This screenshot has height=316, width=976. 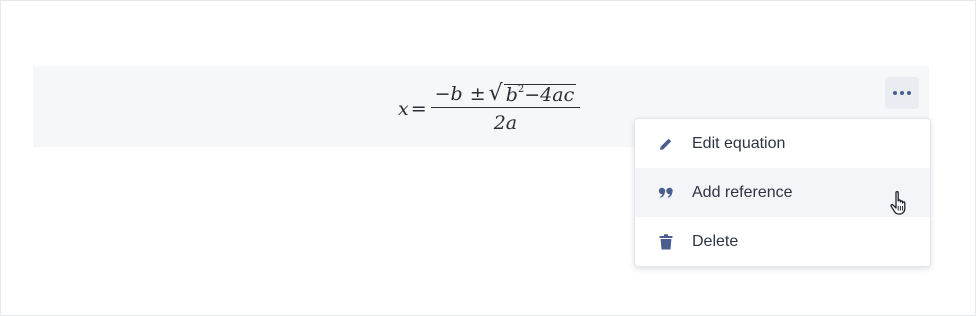 What do you see at coordinates (521, 89) in the screenshot?
I see `radicand-exponent: 2` at bounding box center [521, 89].